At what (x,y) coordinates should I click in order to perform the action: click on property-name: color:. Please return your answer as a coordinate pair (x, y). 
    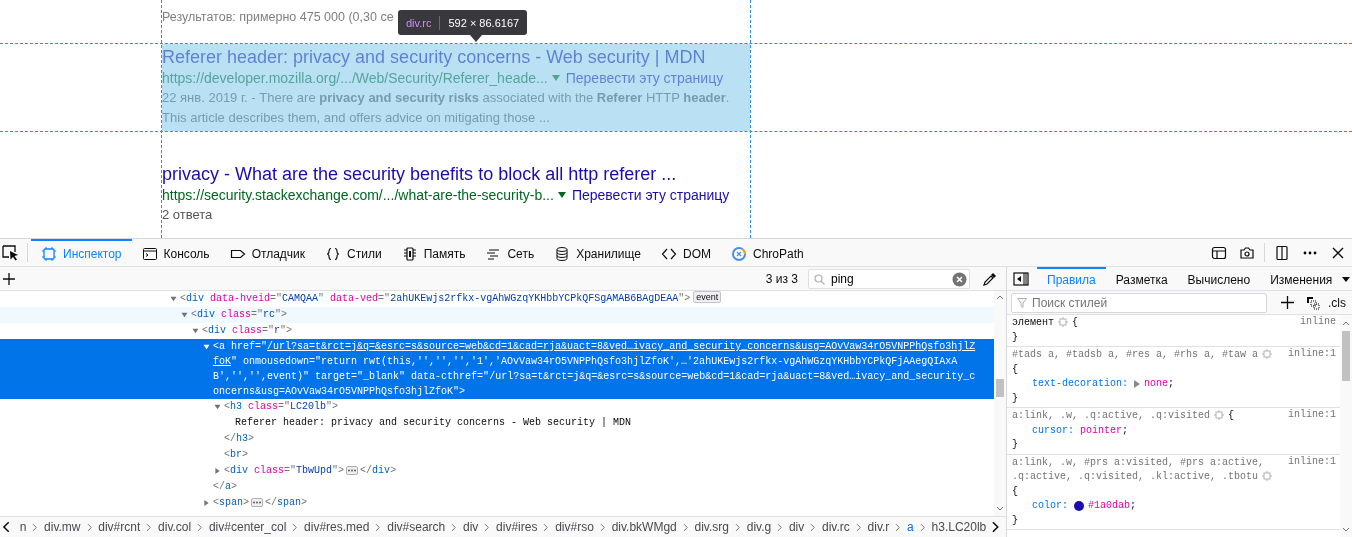
    Looking at the image, I should click on (1050, 506).